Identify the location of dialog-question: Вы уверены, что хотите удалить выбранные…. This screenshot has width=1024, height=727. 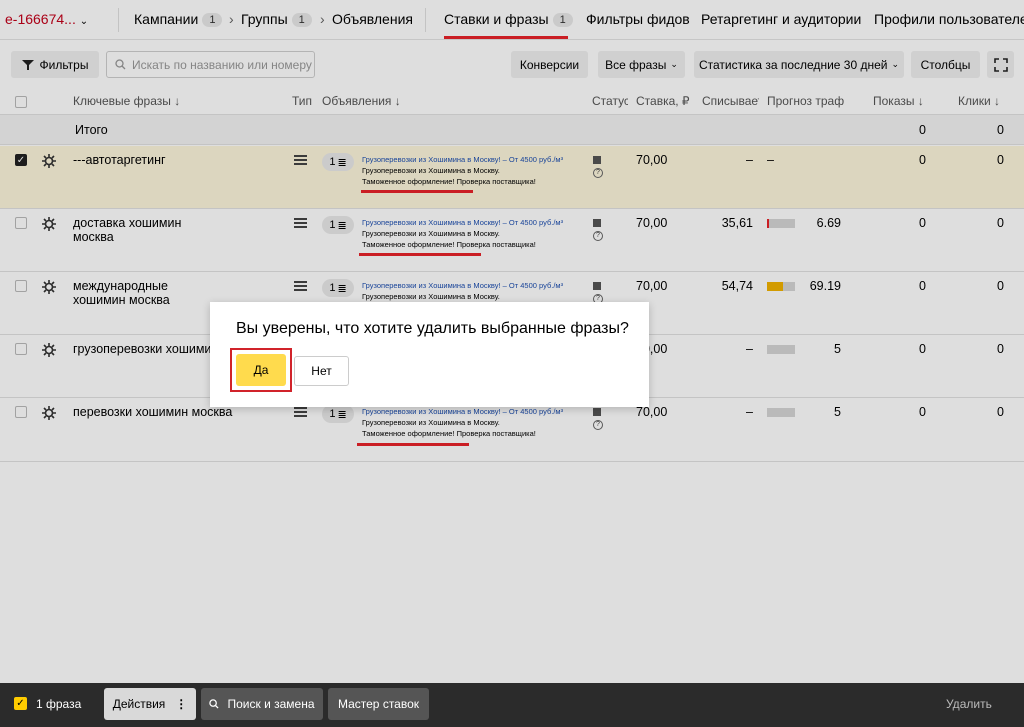
(432, 328).